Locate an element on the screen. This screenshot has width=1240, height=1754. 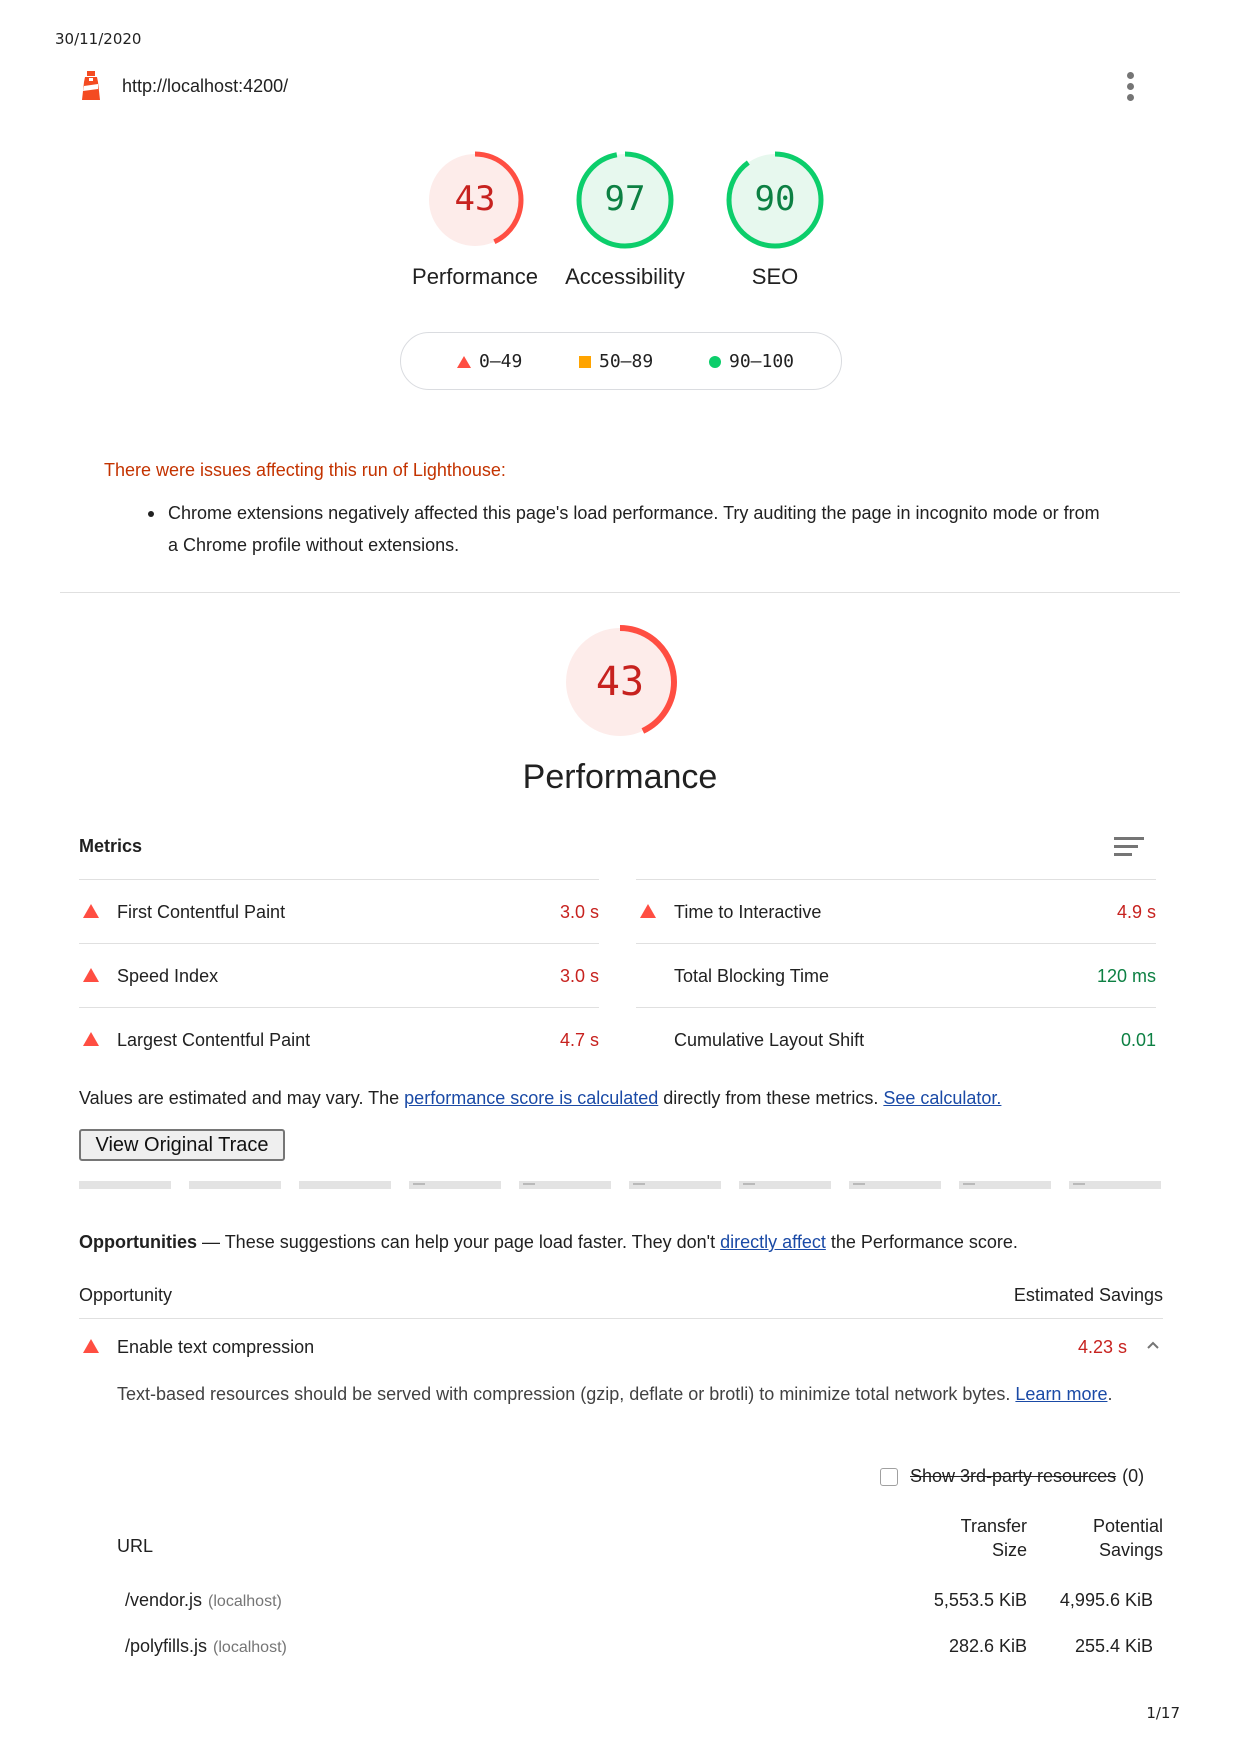
metric-row: Largest Contentful Paint 4.7 s is located at coordinates (339, 1039).